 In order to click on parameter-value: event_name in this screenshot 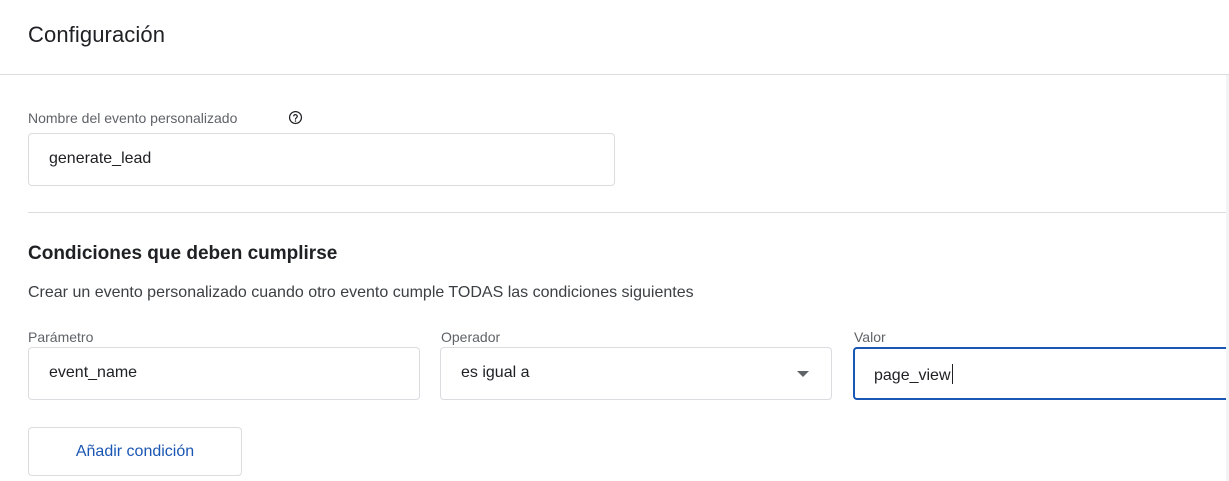, I will do `click(93, 372)`.